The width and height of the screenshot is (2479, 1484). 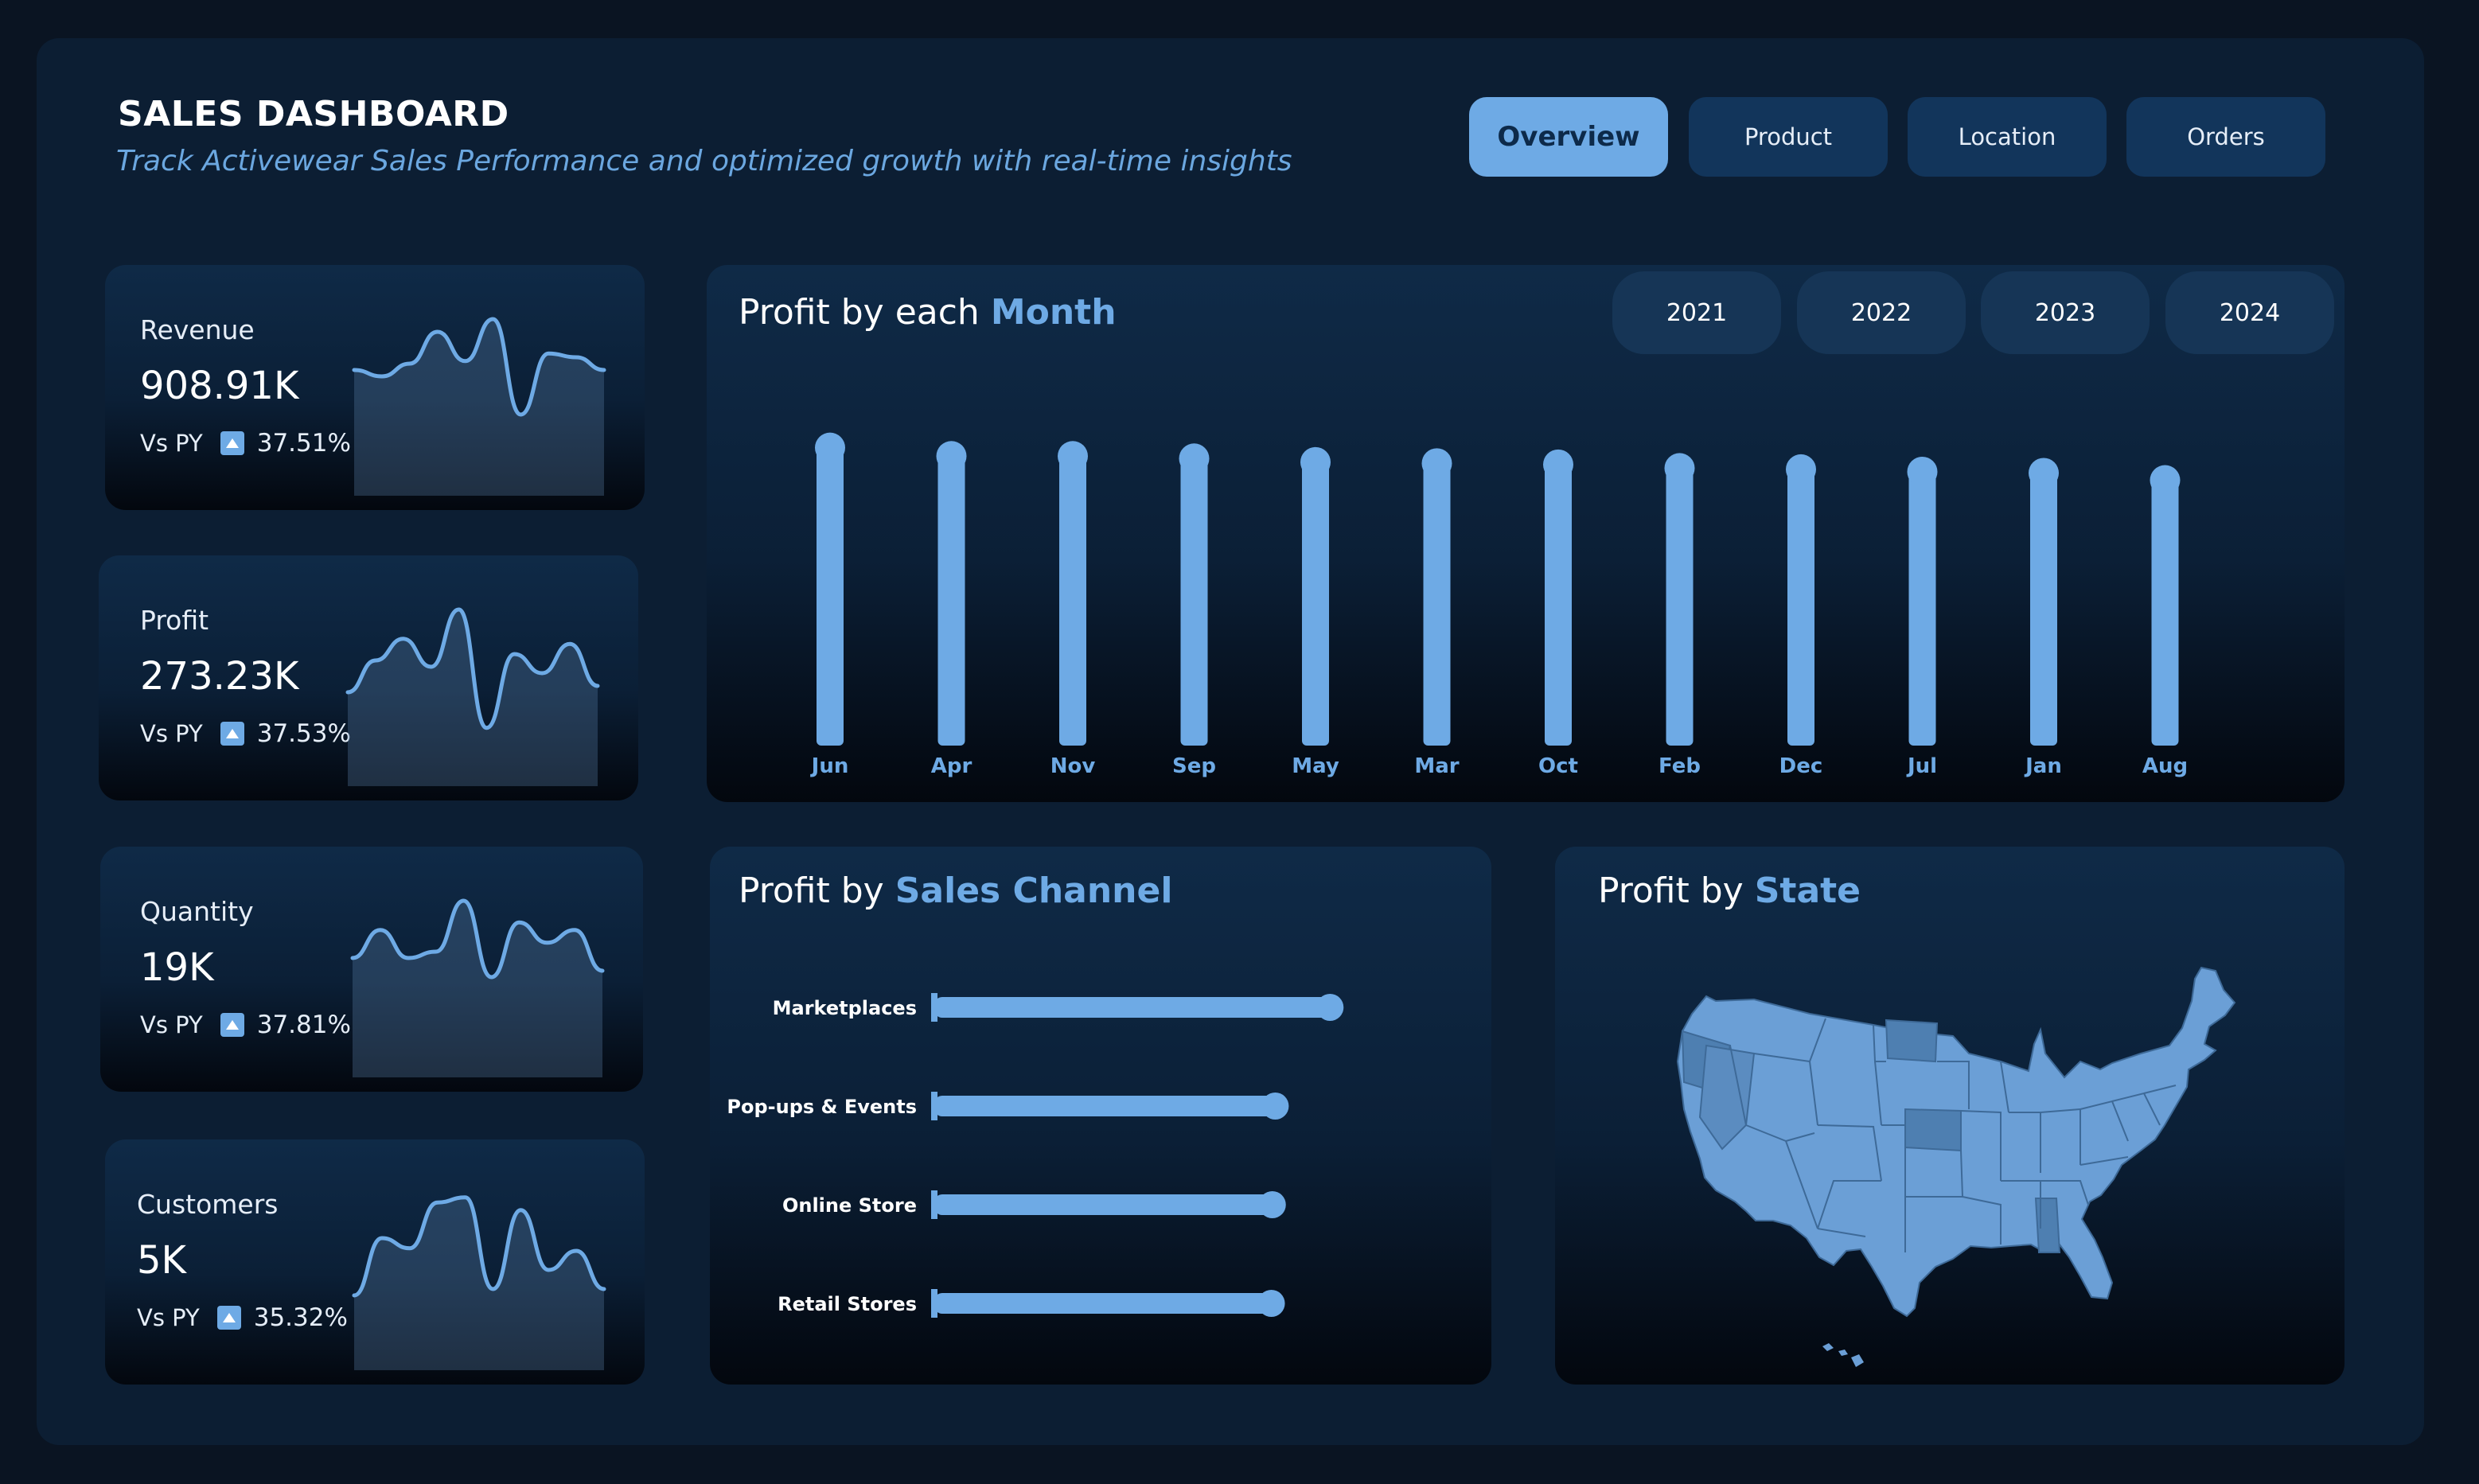 What do you see at coordinates (219, 386) in the screenshot?
I see `kpi-value: 908.91K` at bounding box center [219, 386].